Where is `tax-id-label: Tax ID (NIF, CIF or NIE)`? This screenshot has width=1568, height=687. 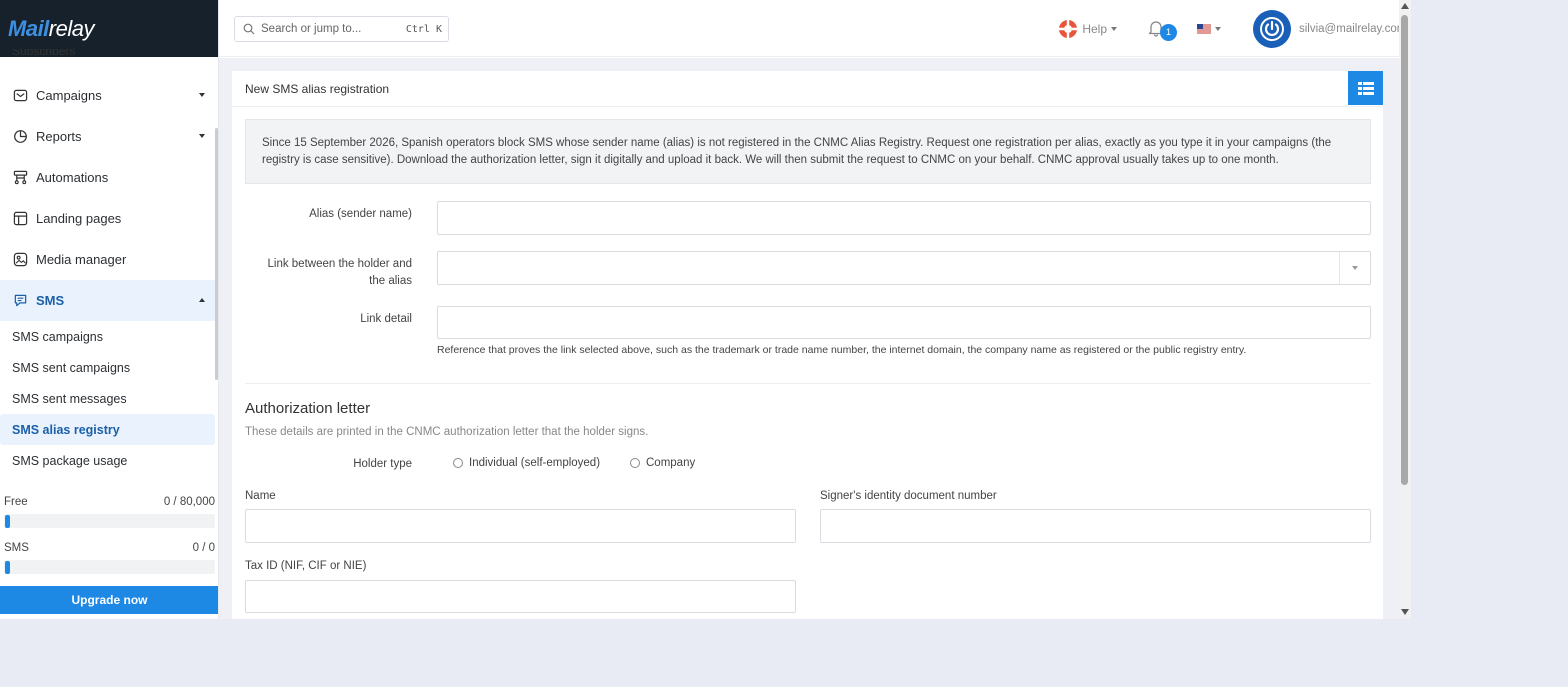
tax-id-label: Tax ID (NIF, CIF or NIE) is located at coordinates (306, 566).